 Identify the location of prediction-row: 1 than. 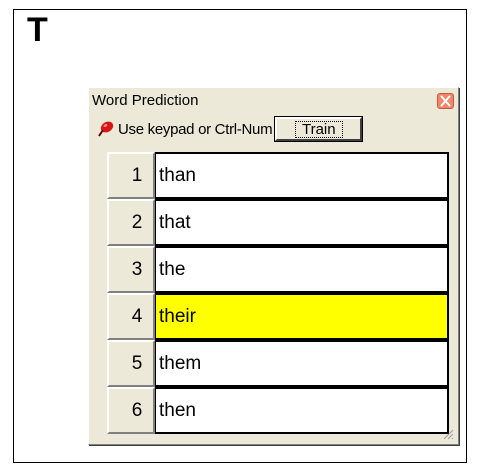
(278, 175).